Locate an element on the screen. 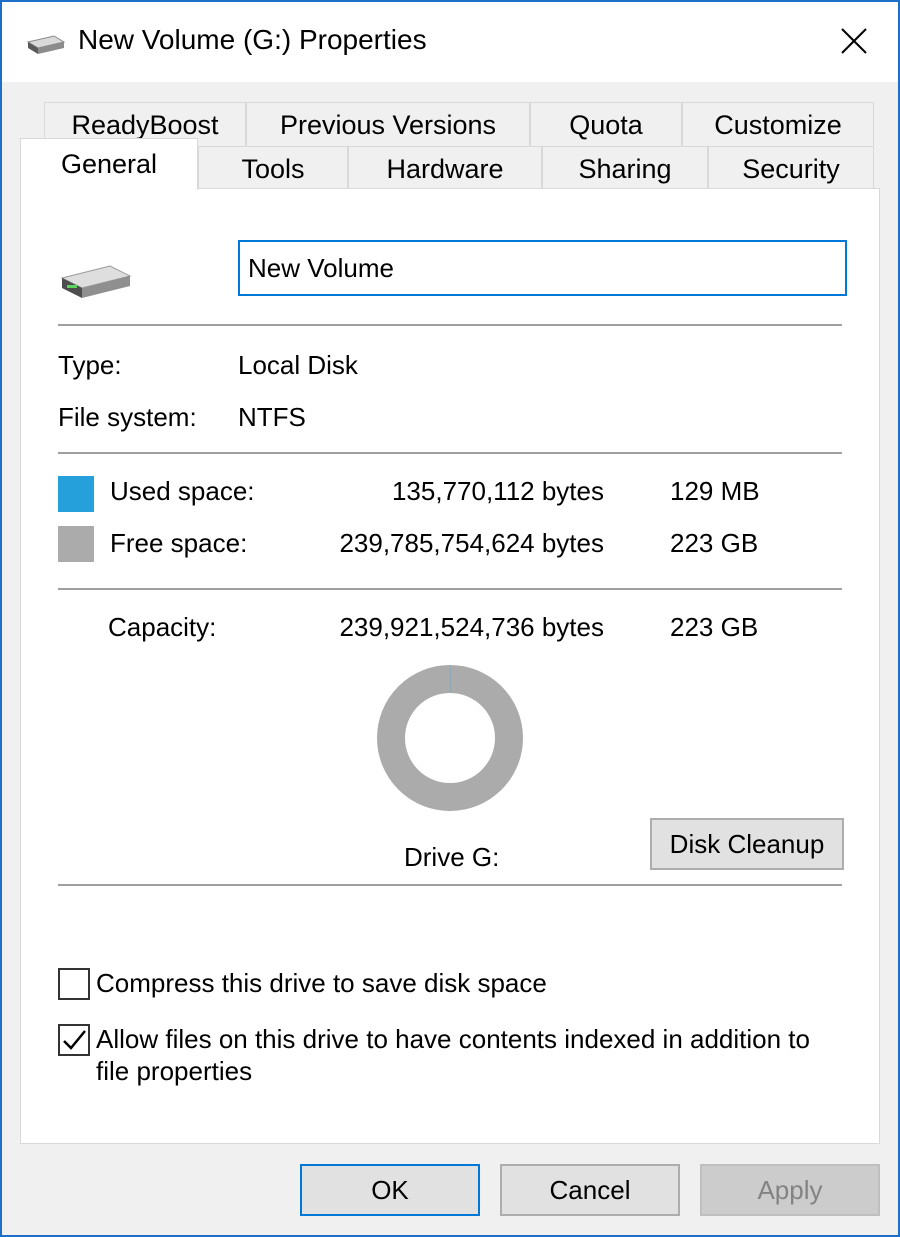 This screenshot has width=900, height=1237. tab-customize: Customize is located at coordinates (778, 125).